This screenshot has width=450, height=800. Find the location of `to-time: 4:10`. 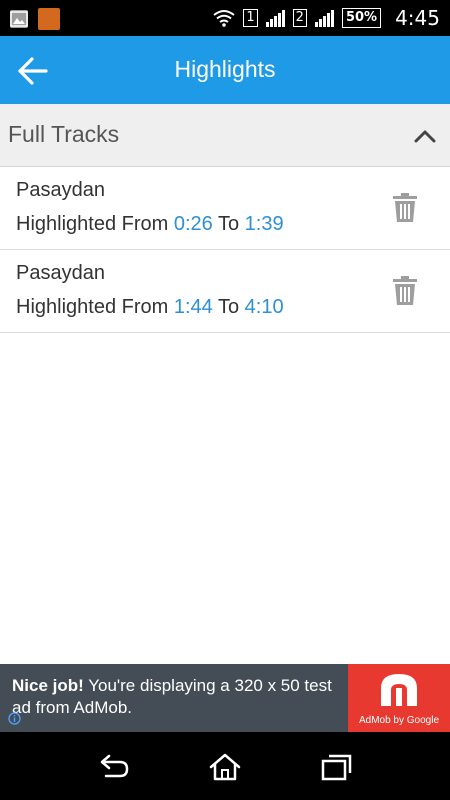

to-time: 4:10 is located at coordinates (264, 307).